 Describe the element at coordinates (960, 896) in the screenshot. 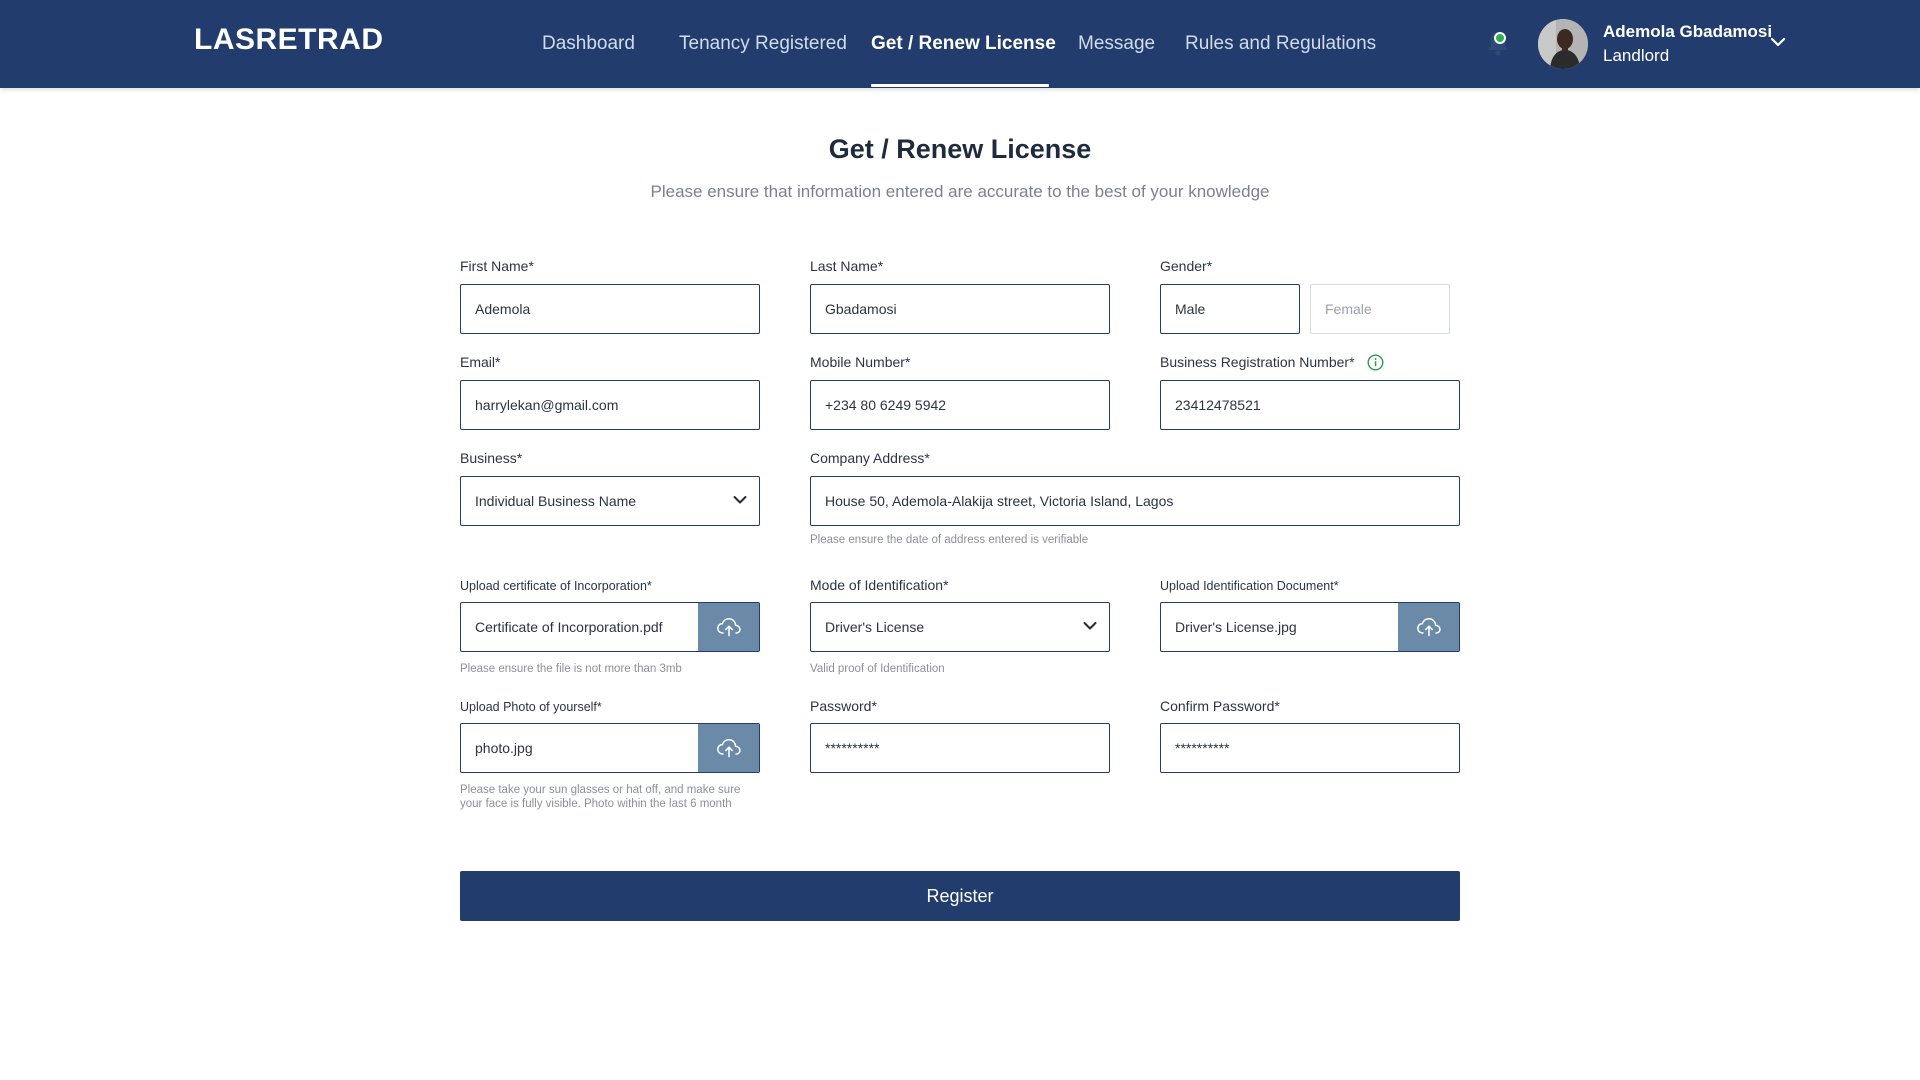

I see `register-button: Register` at that location.